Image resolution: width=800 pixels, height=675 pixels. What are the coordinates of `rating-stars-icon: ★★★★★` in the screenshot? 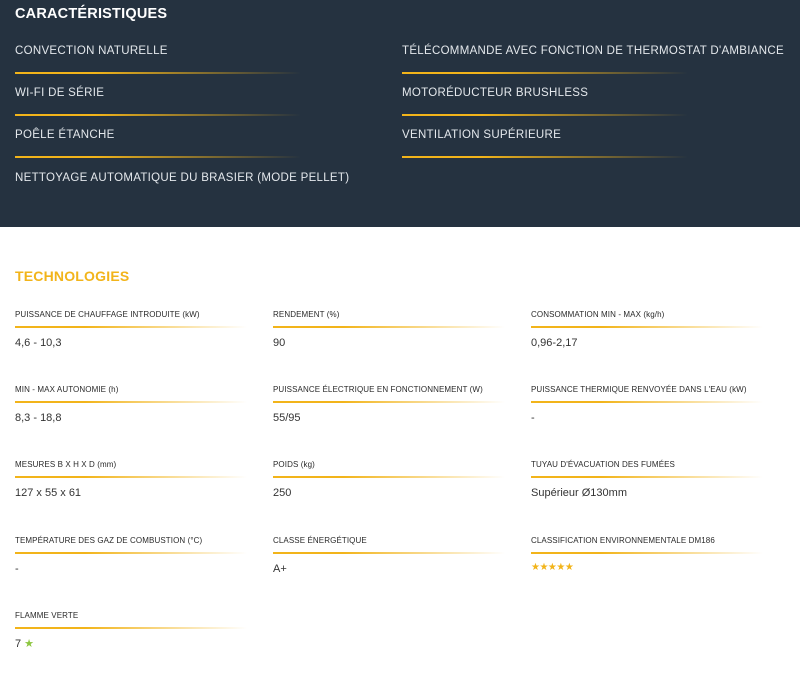 It's located at (552, 567).